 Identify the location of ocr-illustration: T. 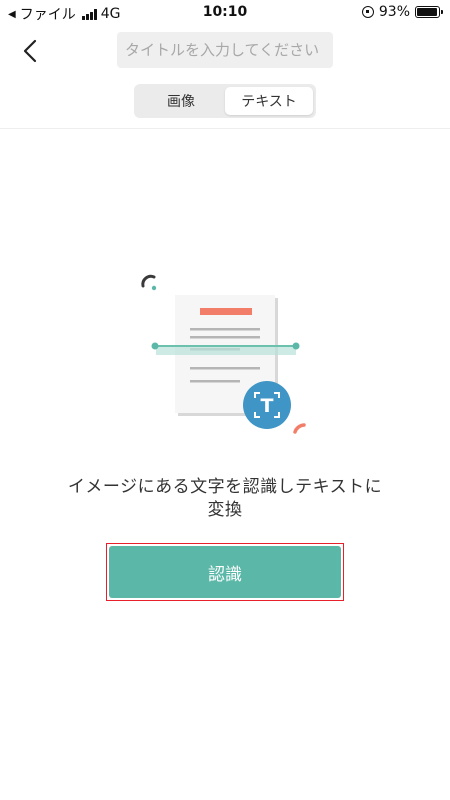
(223, 354).